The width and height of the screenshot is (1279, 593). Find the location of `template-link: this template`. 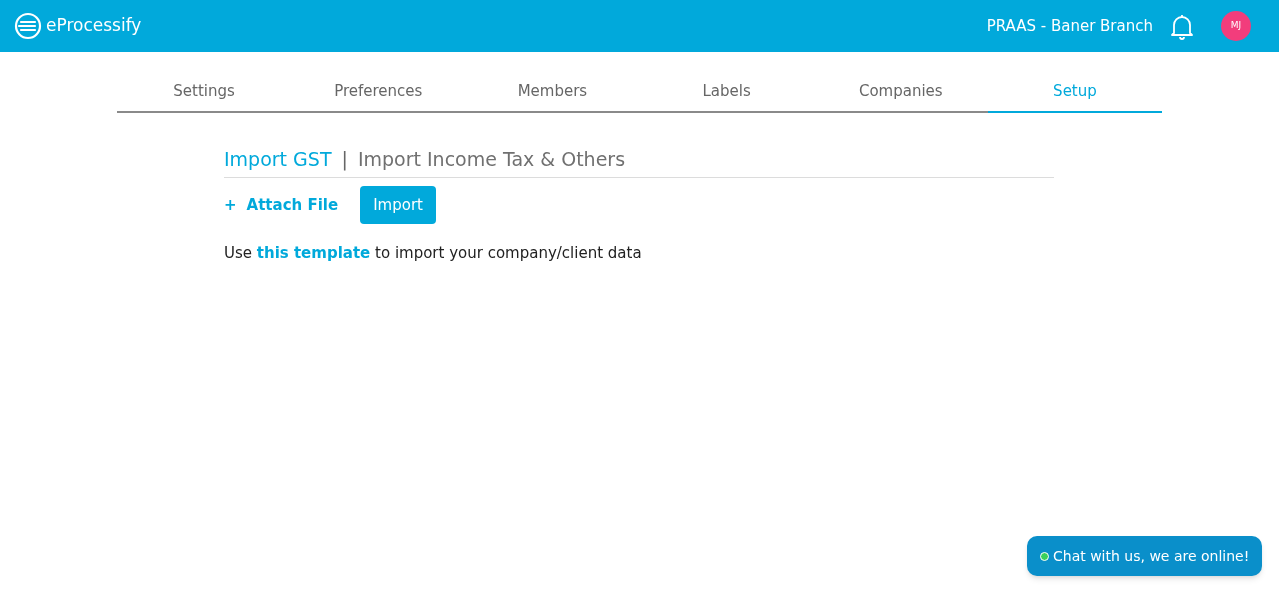

template-link: this template is located at coordinates (313, 253).